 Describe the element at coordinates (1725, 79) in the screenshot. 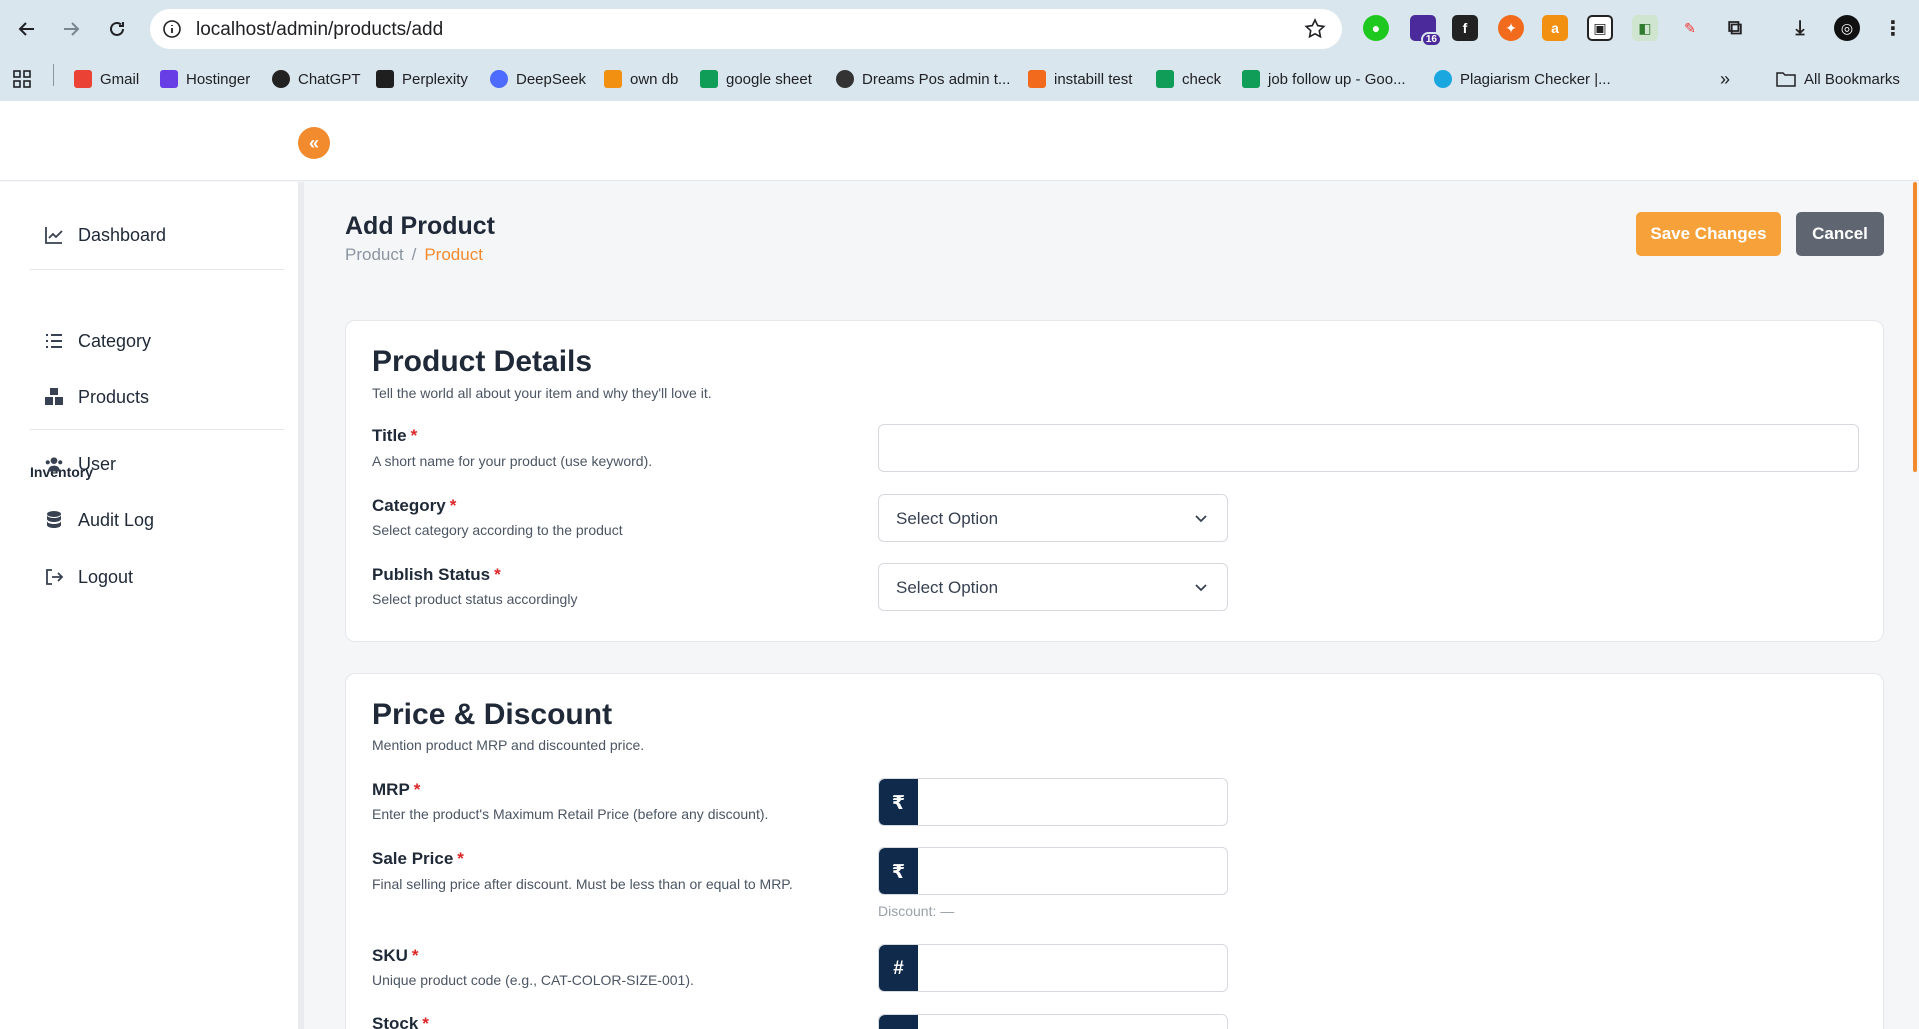

I see `more-bookmarks-button: »` at that location.